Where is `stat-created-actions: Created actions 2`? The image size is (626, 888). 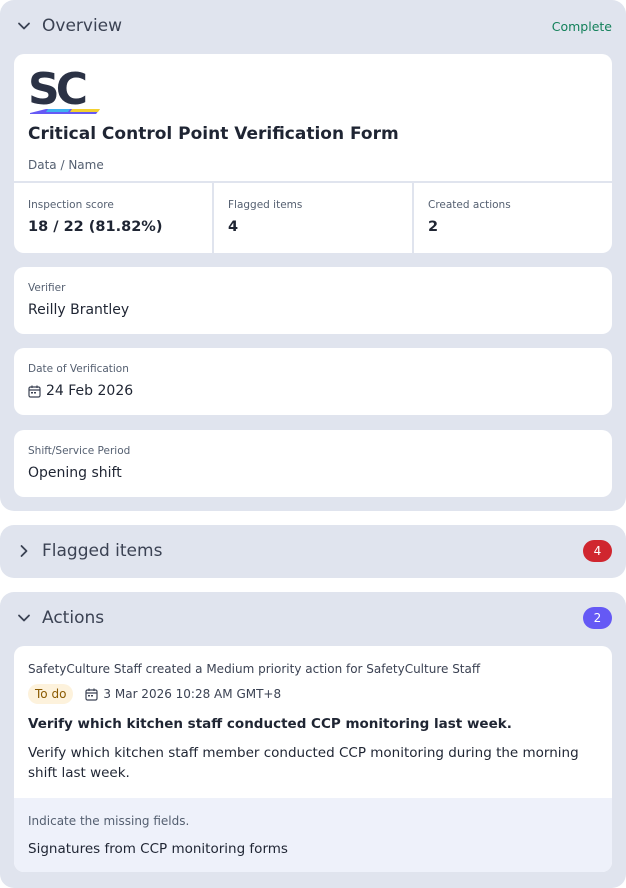
stat-created-actions: Created actions 2 is located at coordinates (512, 218).